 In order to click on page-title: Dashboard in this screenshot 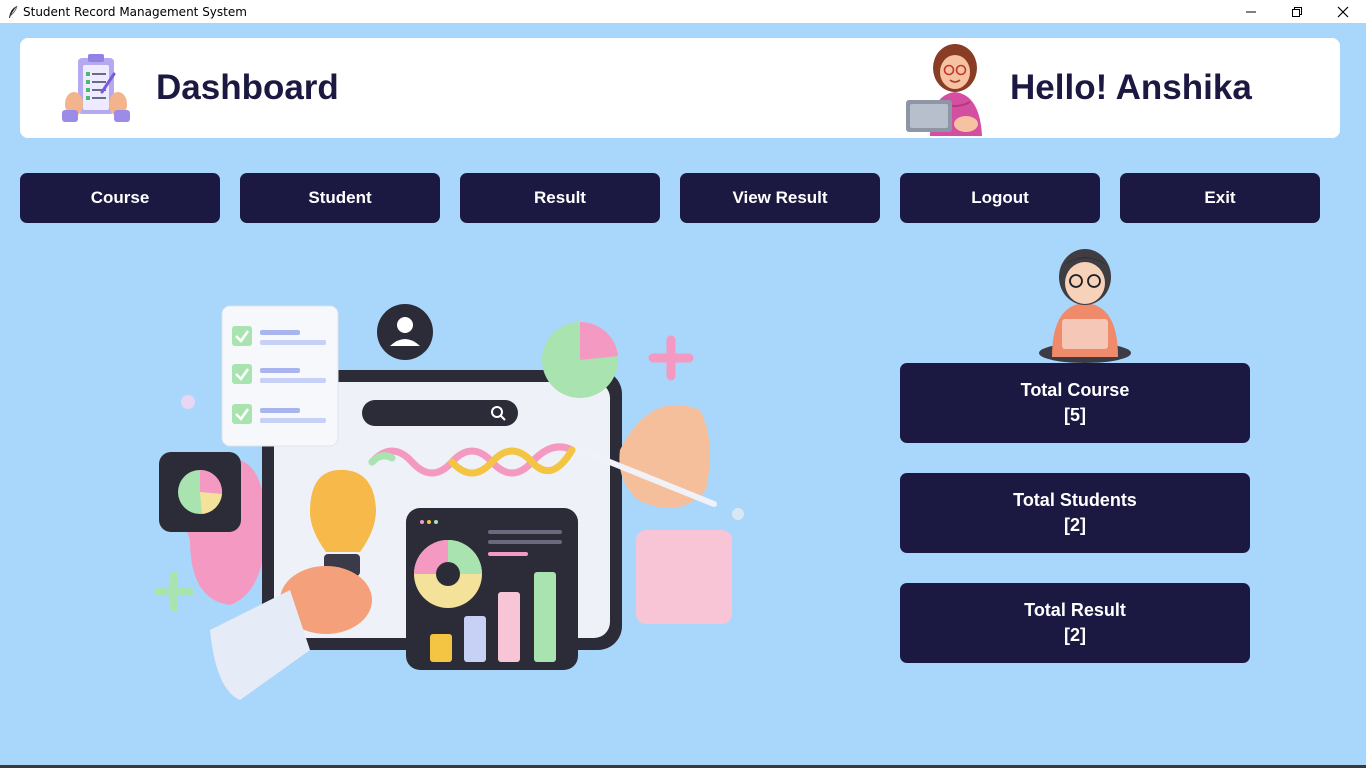, I will do `click(247, 87)`.